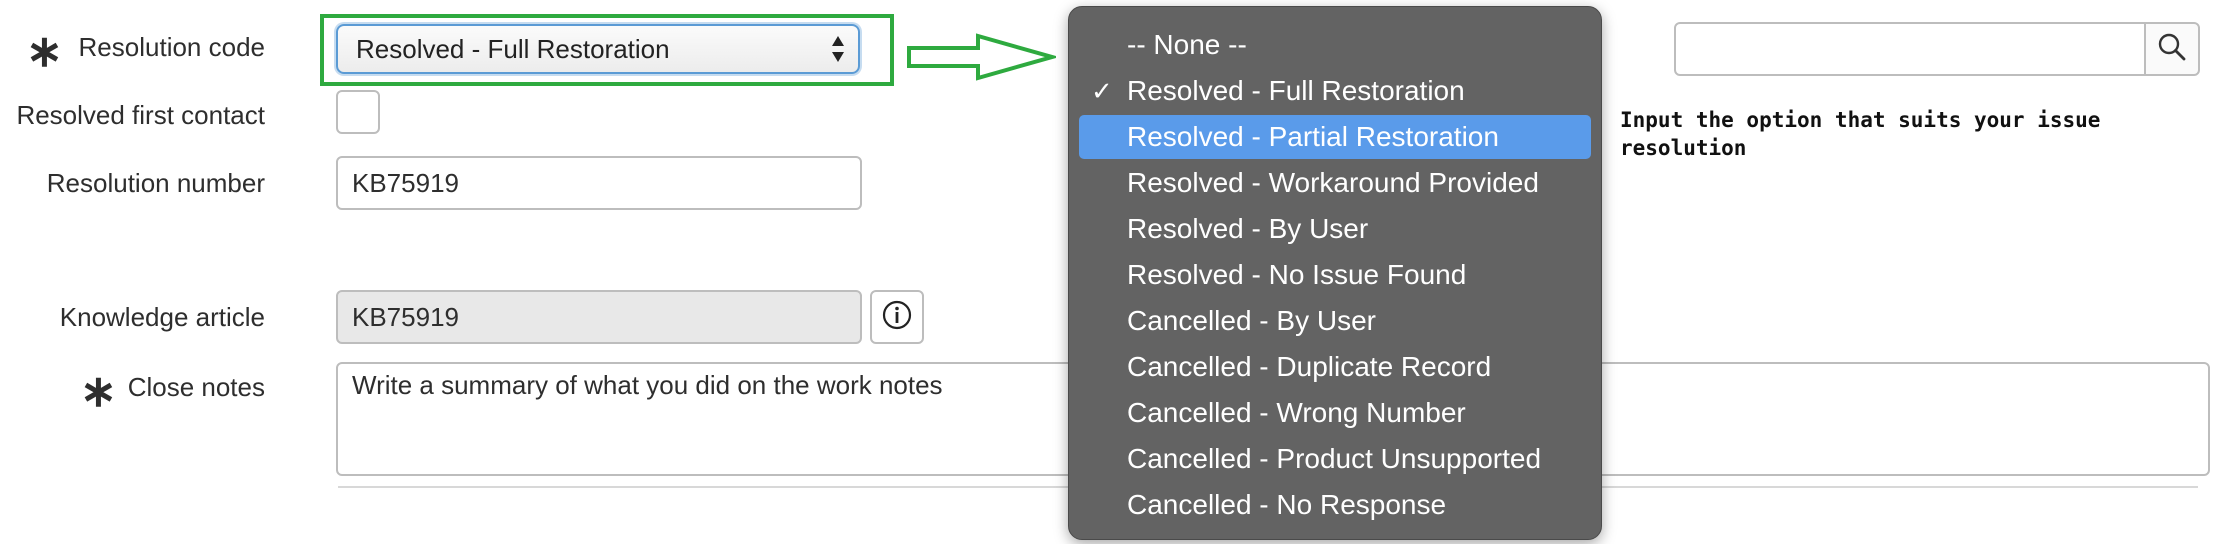 This screenshot has width=2218, height=544. I want to click on checkmark-icon: ✓, so click(1102, 90).